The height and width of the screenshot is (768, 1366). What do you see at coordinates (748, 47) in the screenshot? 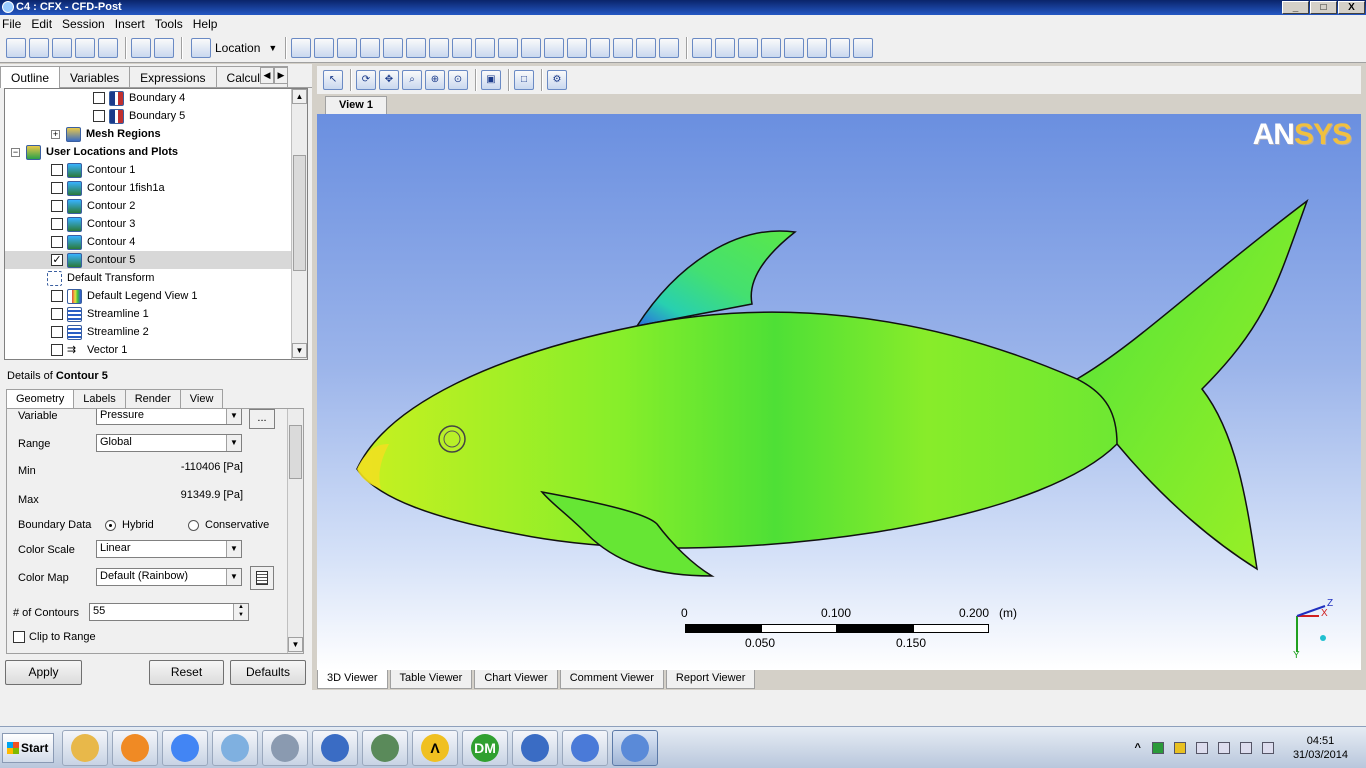
I see `quick-edit-icon` at bounding box center [748, 47].